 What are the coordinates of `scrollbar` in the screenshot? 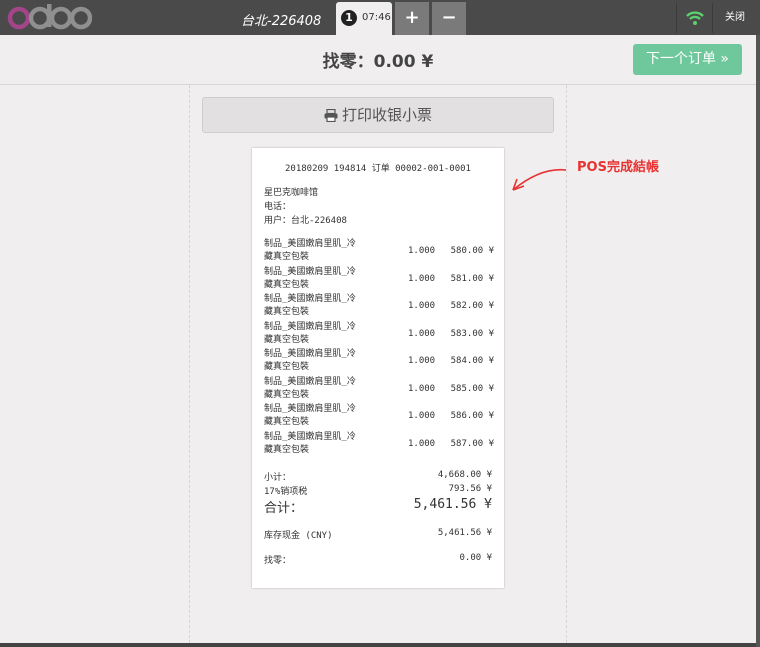 It's located at (758, 341).